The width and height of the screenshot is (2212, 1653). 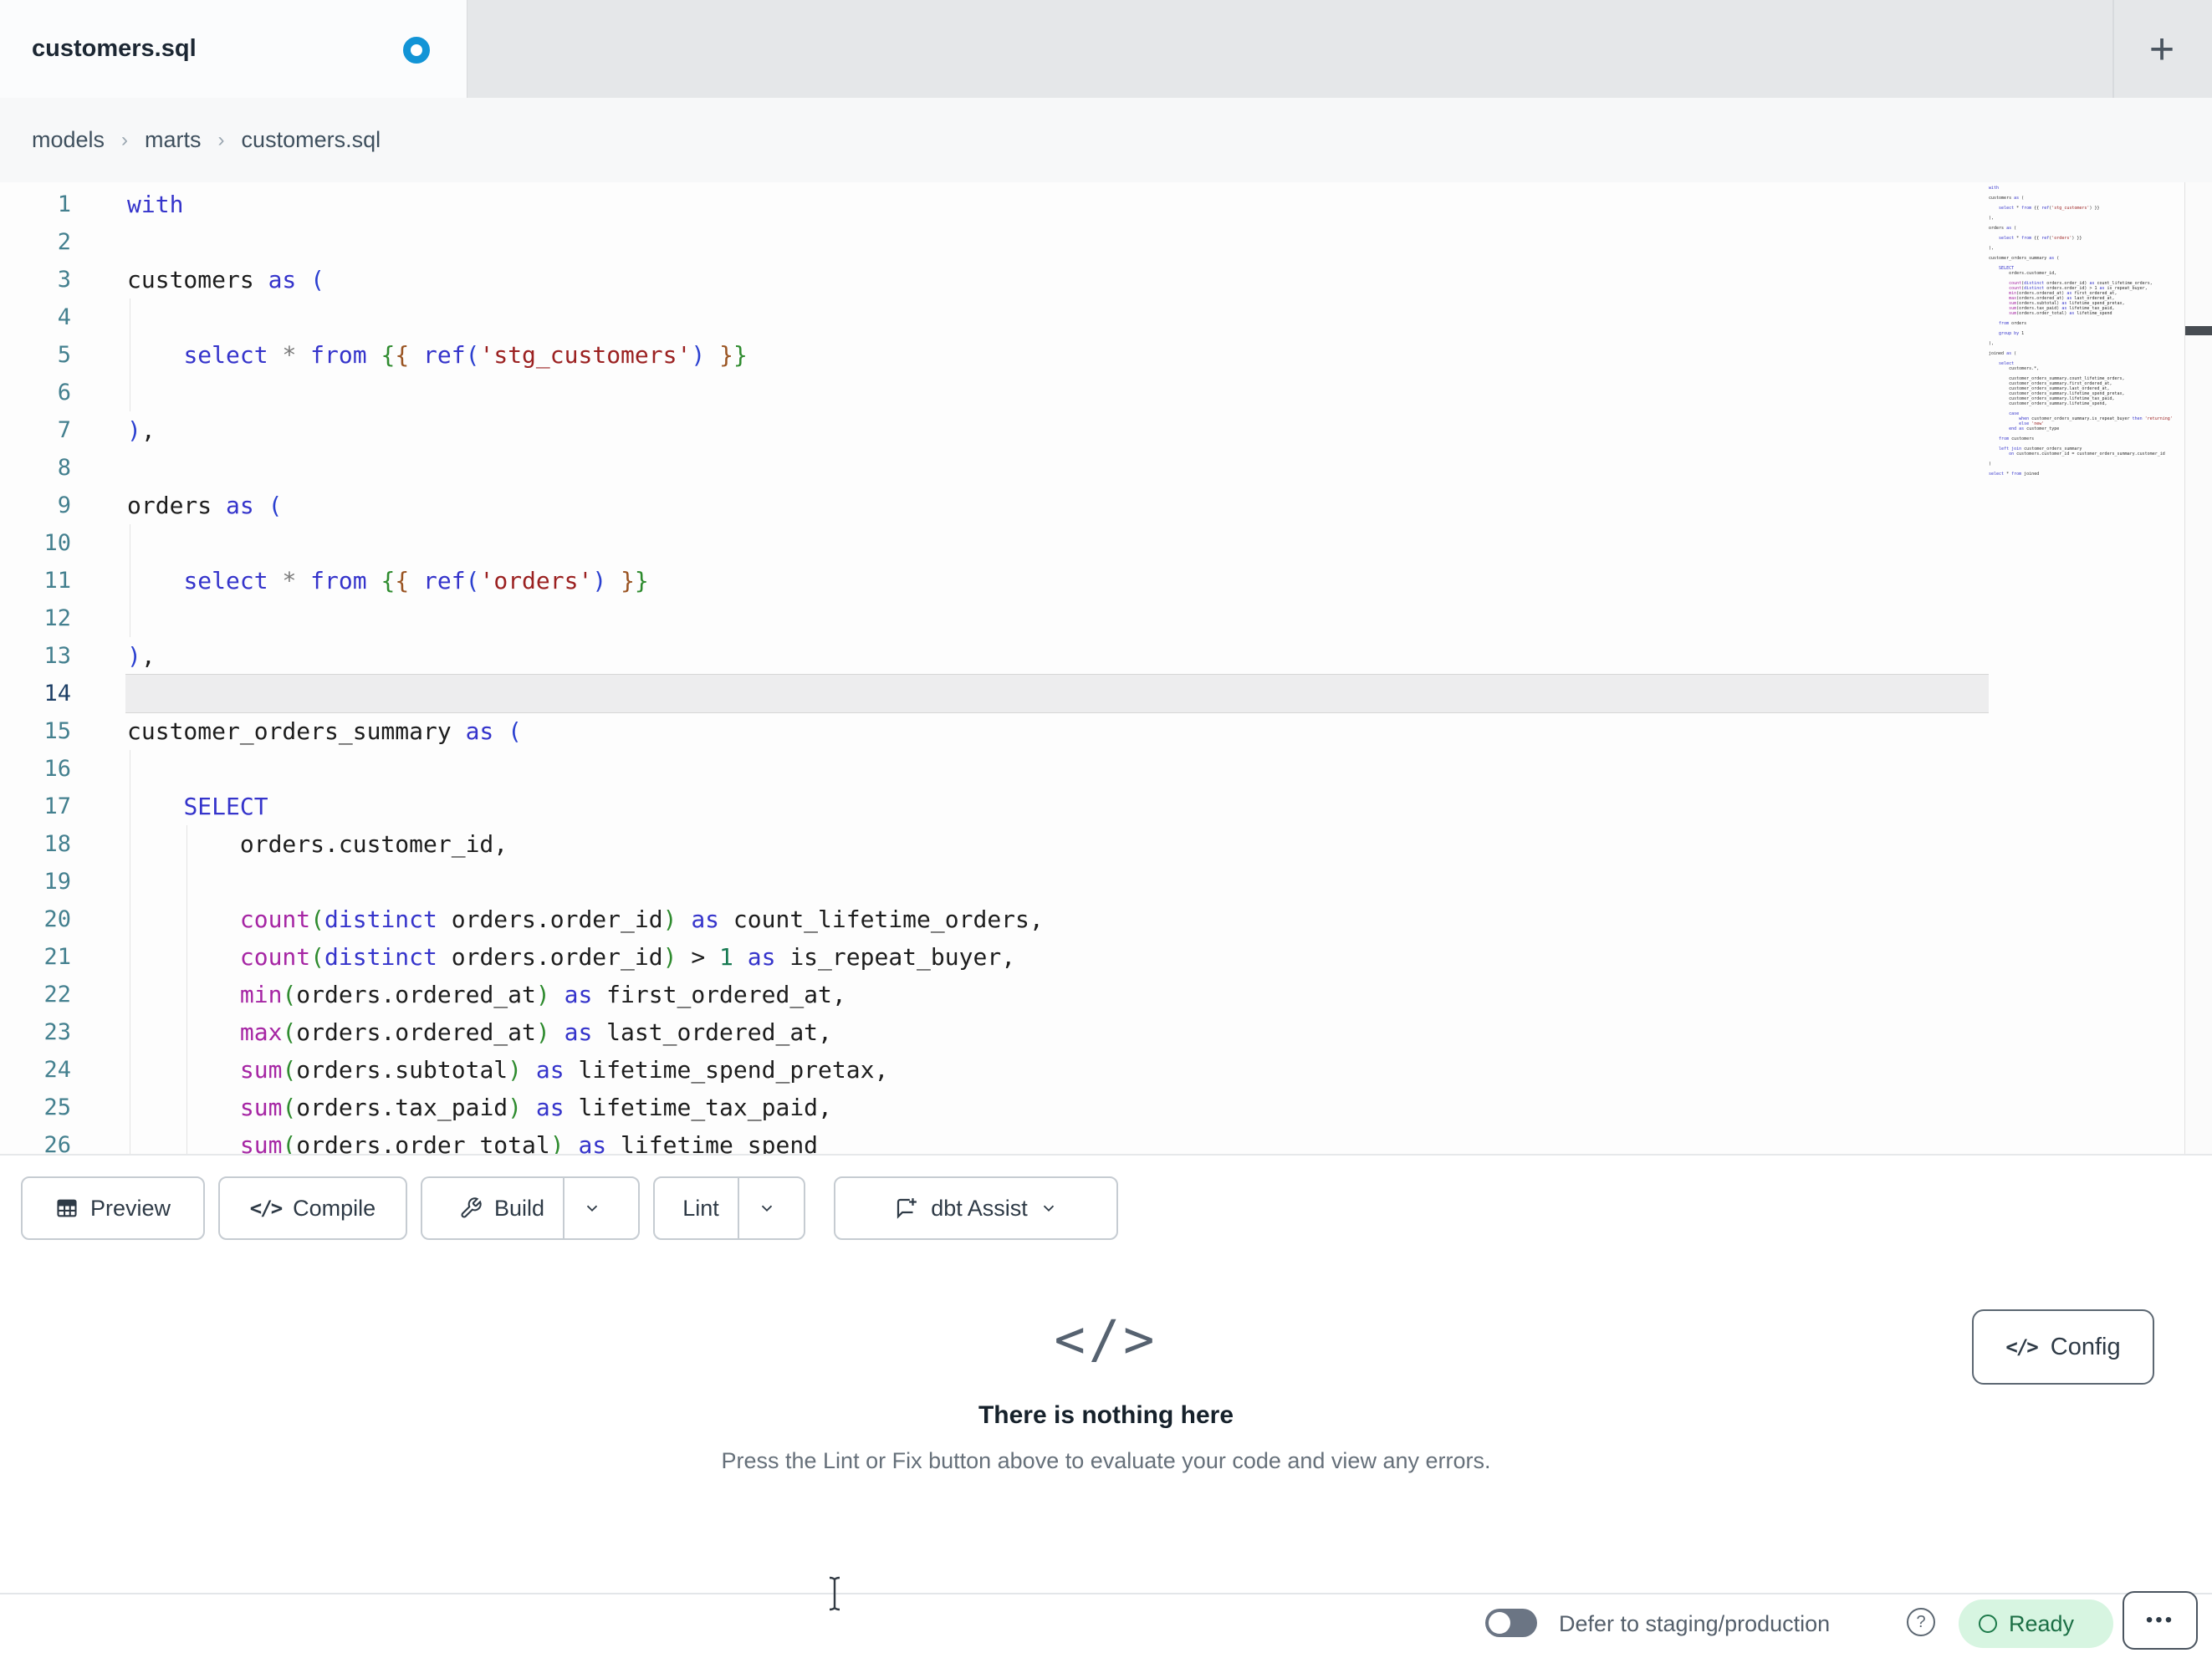 I want to click on config-label: Config, so click(x=2086, y=1346).